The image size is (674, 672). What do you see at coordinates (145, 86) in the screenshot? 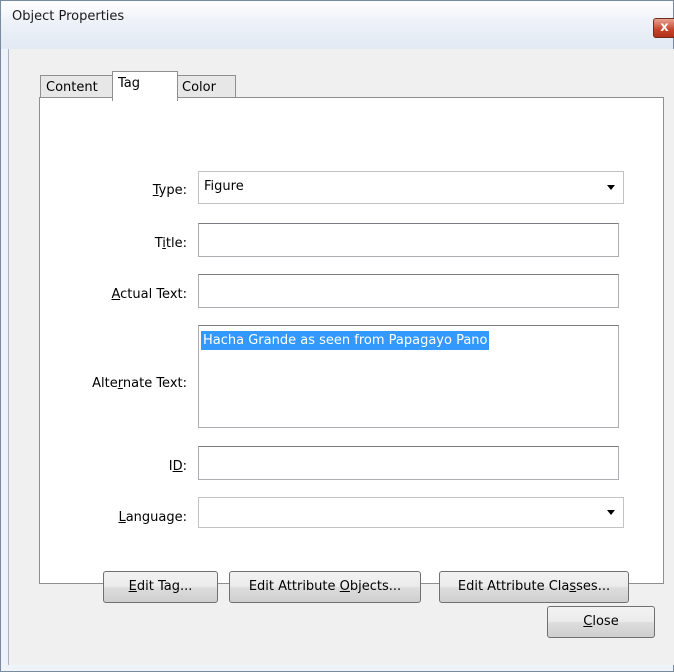
I see `tab-tag: Tag` at bounding box center [145, 86].